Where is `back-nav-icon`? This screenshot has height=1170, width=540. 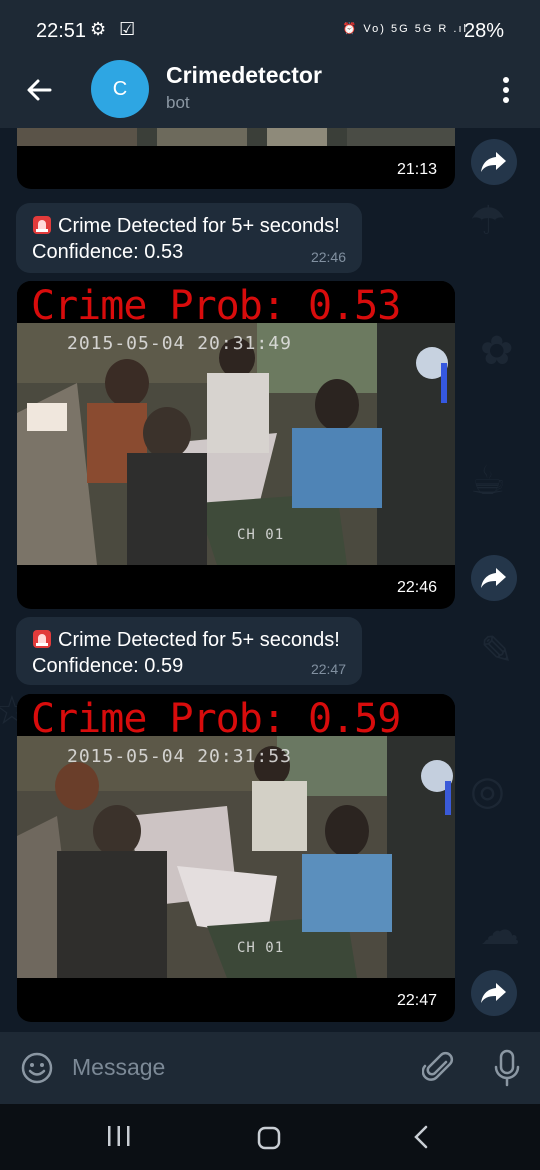 back-nav-icon is located at coordinates (421, 1137).